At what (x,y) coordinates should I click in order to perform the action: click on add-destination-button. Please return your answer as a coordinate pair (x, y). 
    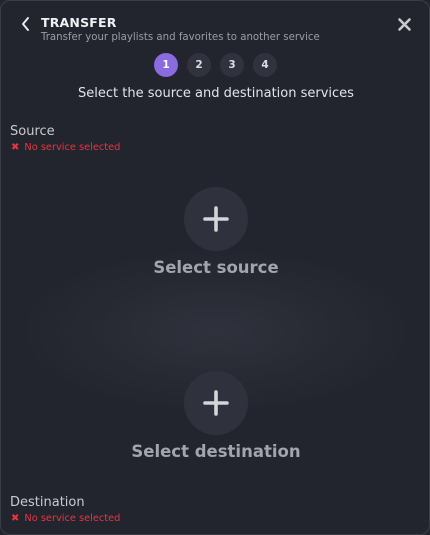
    Looking at the image, I should click on (216, 403).